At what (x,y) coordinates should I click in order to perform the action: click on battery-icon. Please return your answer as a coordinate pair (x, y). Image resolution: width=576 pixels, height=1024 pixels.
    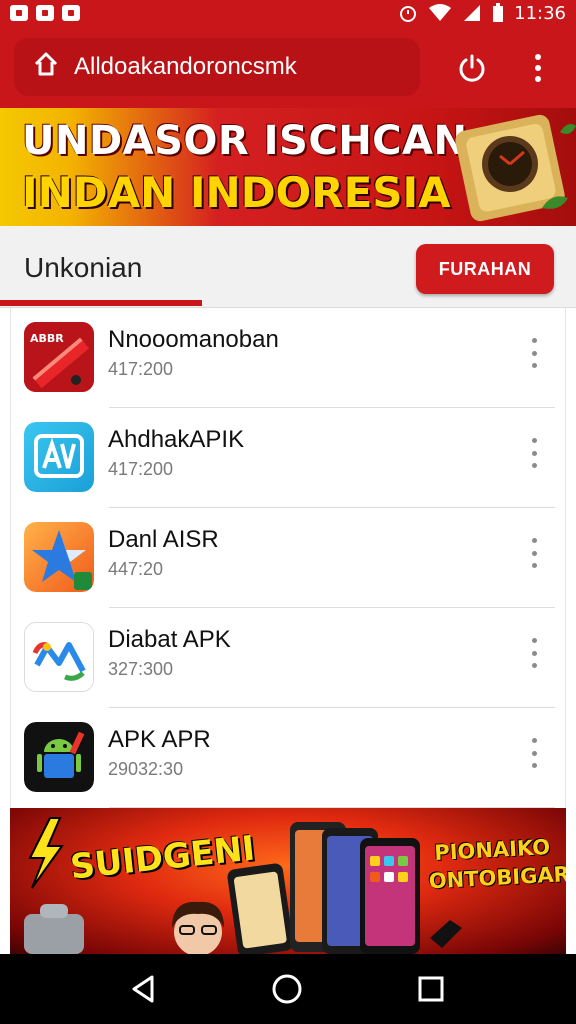
    Looking at the image, I should click on (498, 12).